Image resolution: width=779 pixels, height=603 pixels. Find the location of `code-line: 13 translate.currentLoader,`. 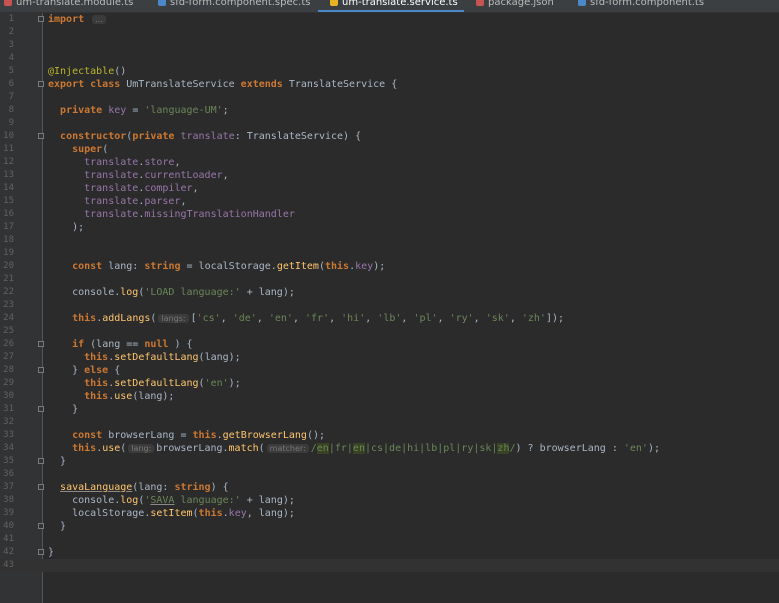

code-line: 13 translate.currentLoader, is located at coordinates (389, 175).